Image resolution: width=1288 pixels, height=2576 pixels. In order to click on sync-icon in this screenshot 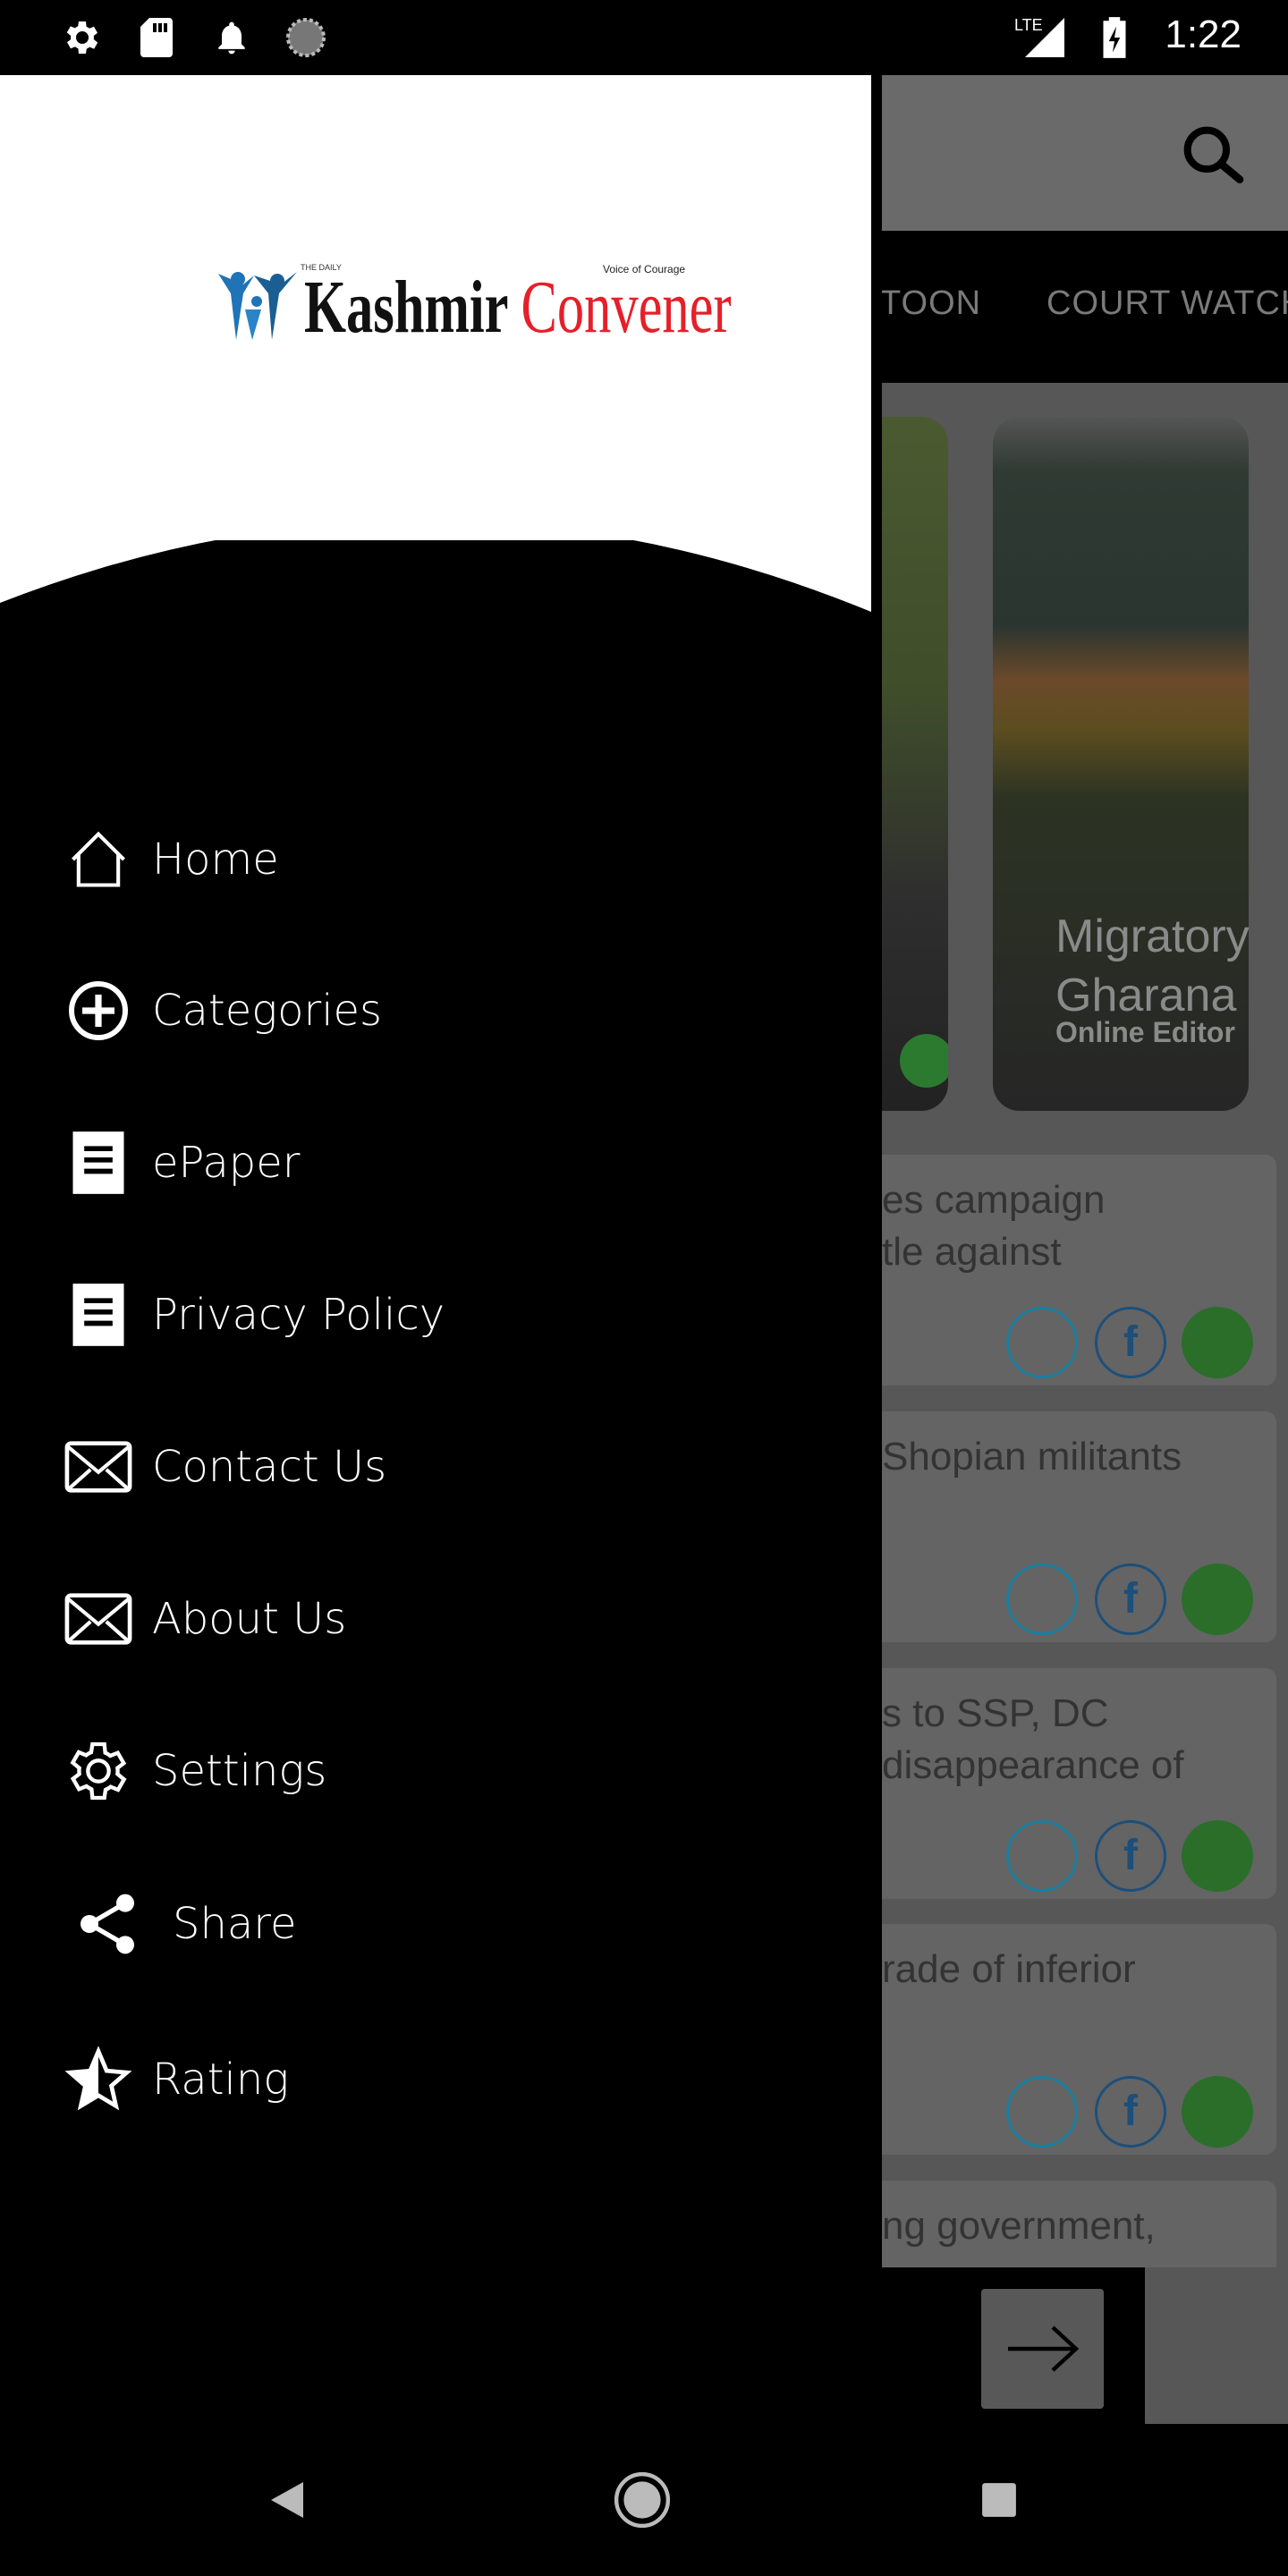, I will do `click(306, 37)`.